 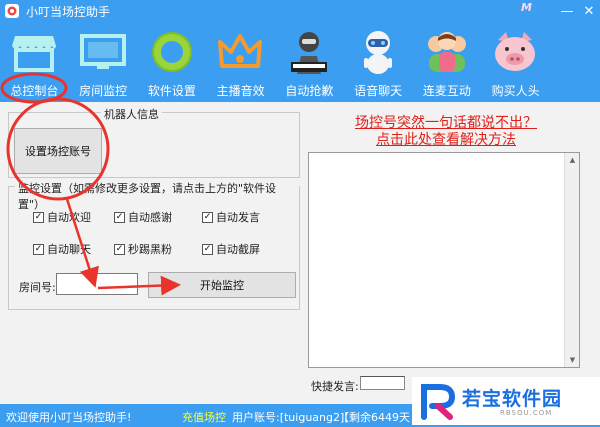 What do you see at coordinates (288, 417) in the screenshot?
I see `status-account: 用户账号:[tuiguang2]` at bounding box center [288, 417].